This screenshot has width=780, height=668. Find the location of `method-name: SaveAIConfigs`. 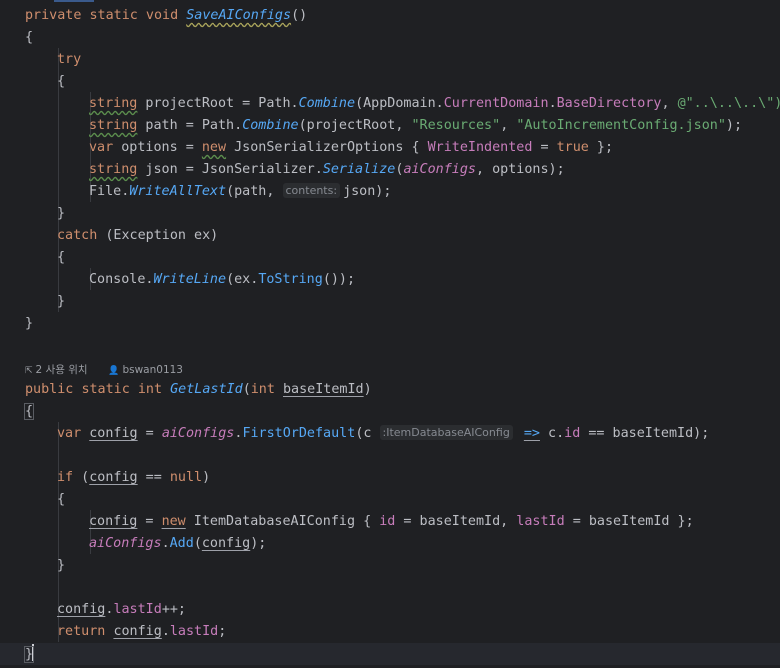

method-name: SaveAIConfigs is located at coordinates (238, 15).